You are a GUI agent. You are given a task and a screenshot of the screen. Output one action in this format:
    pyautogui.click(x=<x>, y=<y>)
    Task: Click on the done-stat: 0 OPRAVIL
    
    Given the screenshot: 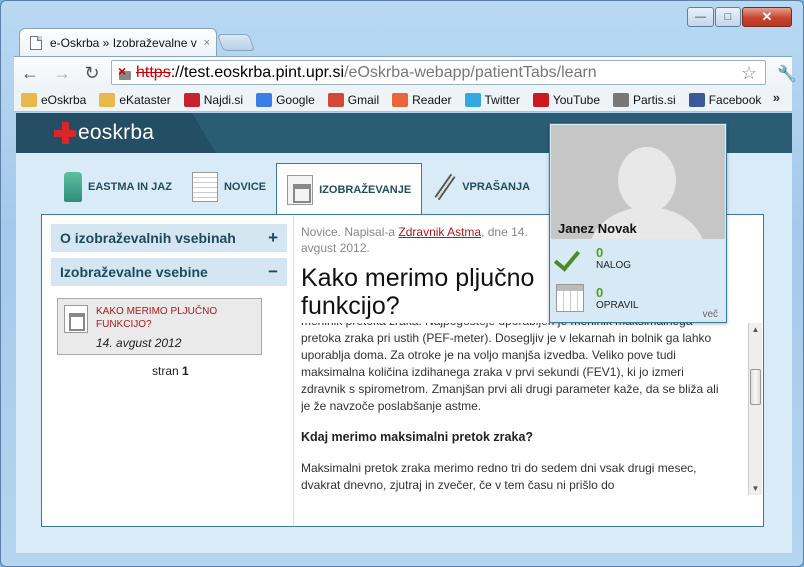 What is the action you would take?
    pyautogui.click(x=597, y=298)
    